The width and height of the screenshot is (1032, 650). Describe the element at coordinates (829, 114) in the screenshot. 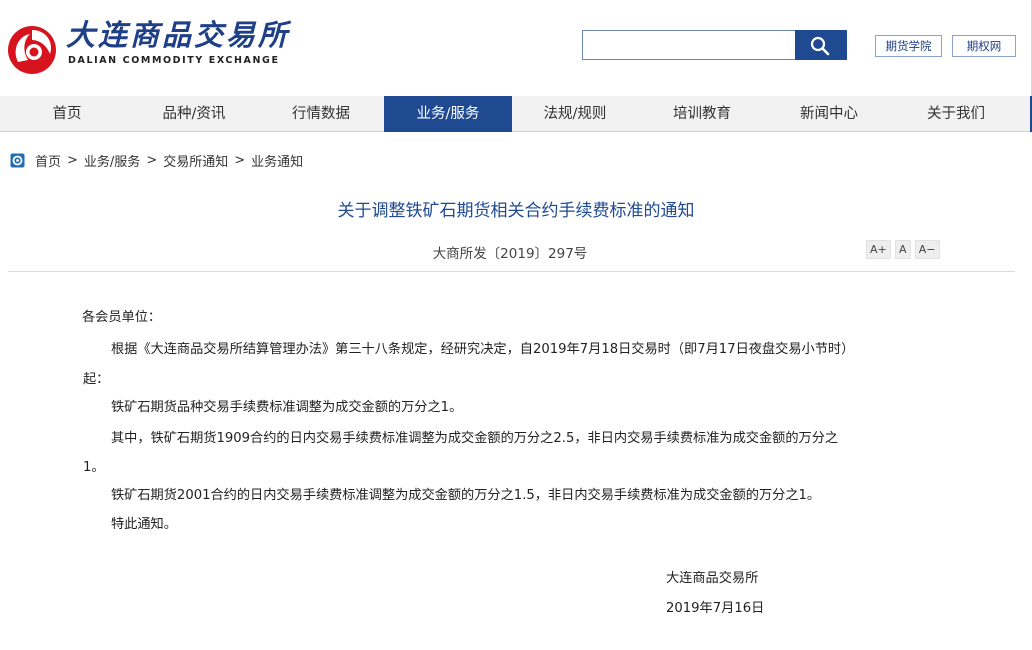

I see `nav-item-news-center: 新闻中心` at that location.